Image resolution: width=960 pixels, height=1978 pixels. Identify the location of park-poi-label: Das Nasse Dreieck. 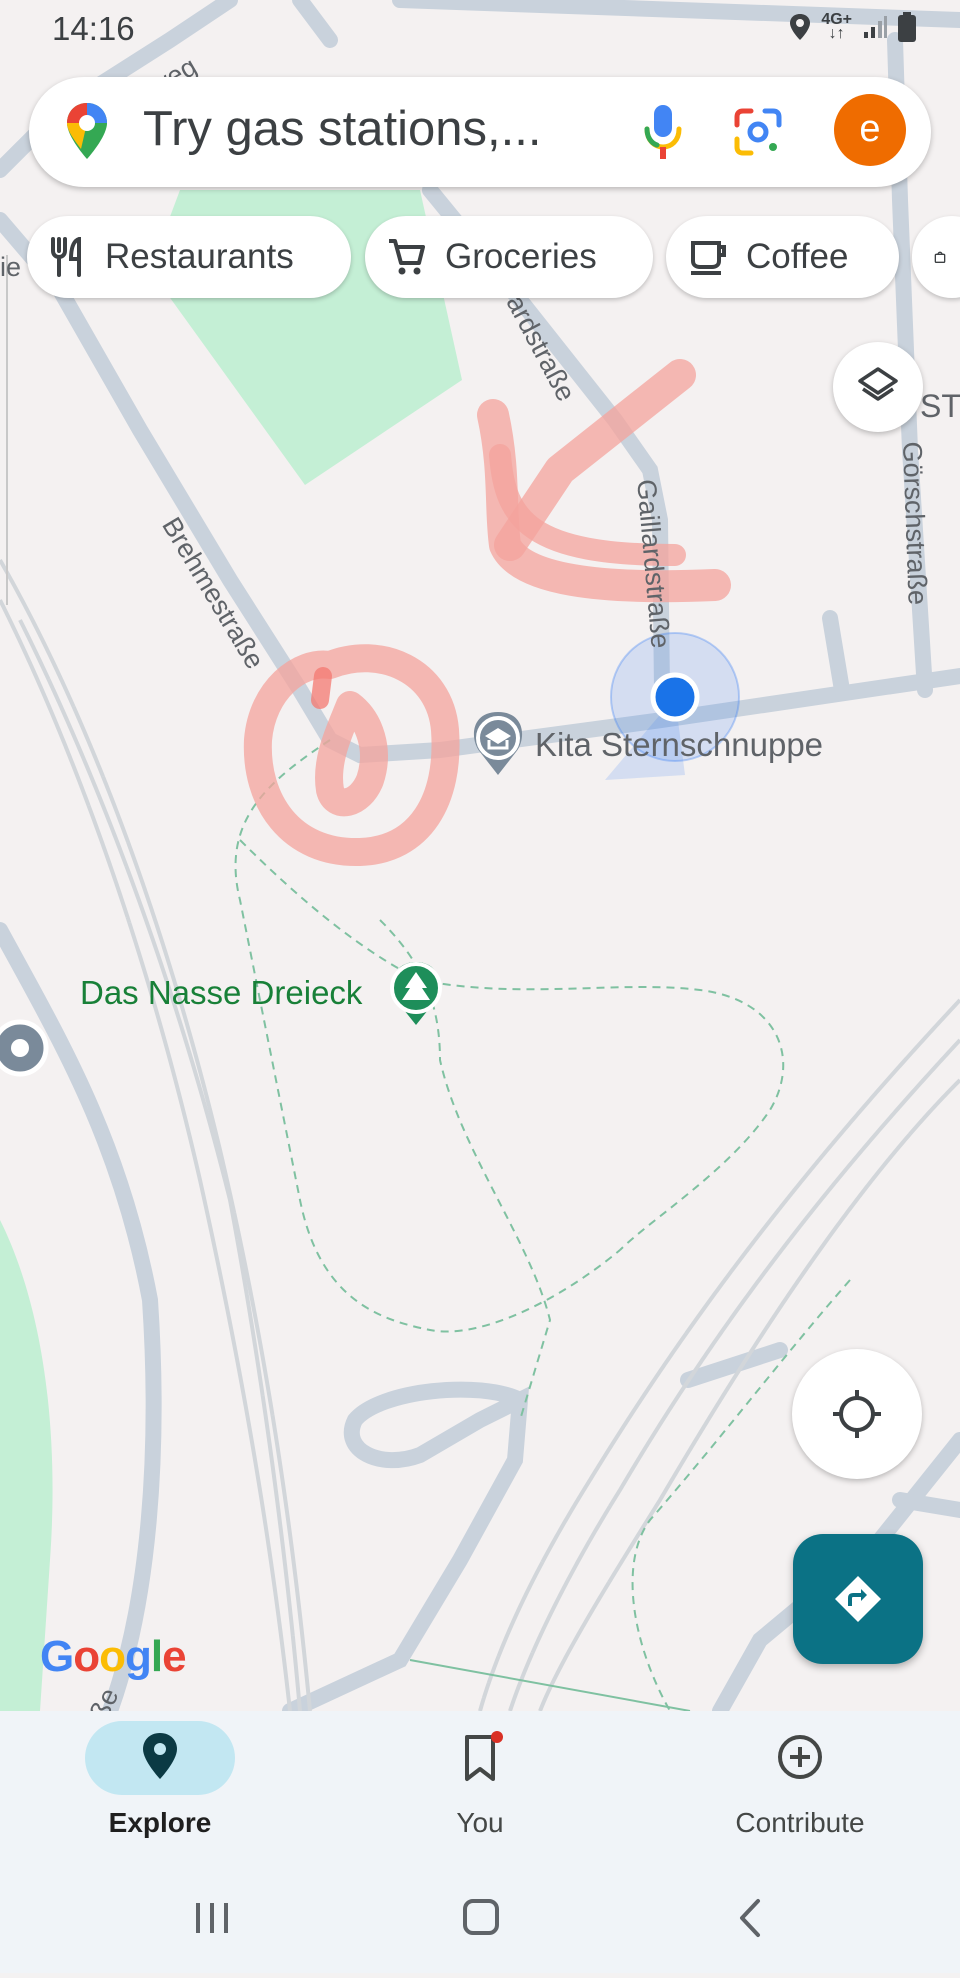
(221, 993).